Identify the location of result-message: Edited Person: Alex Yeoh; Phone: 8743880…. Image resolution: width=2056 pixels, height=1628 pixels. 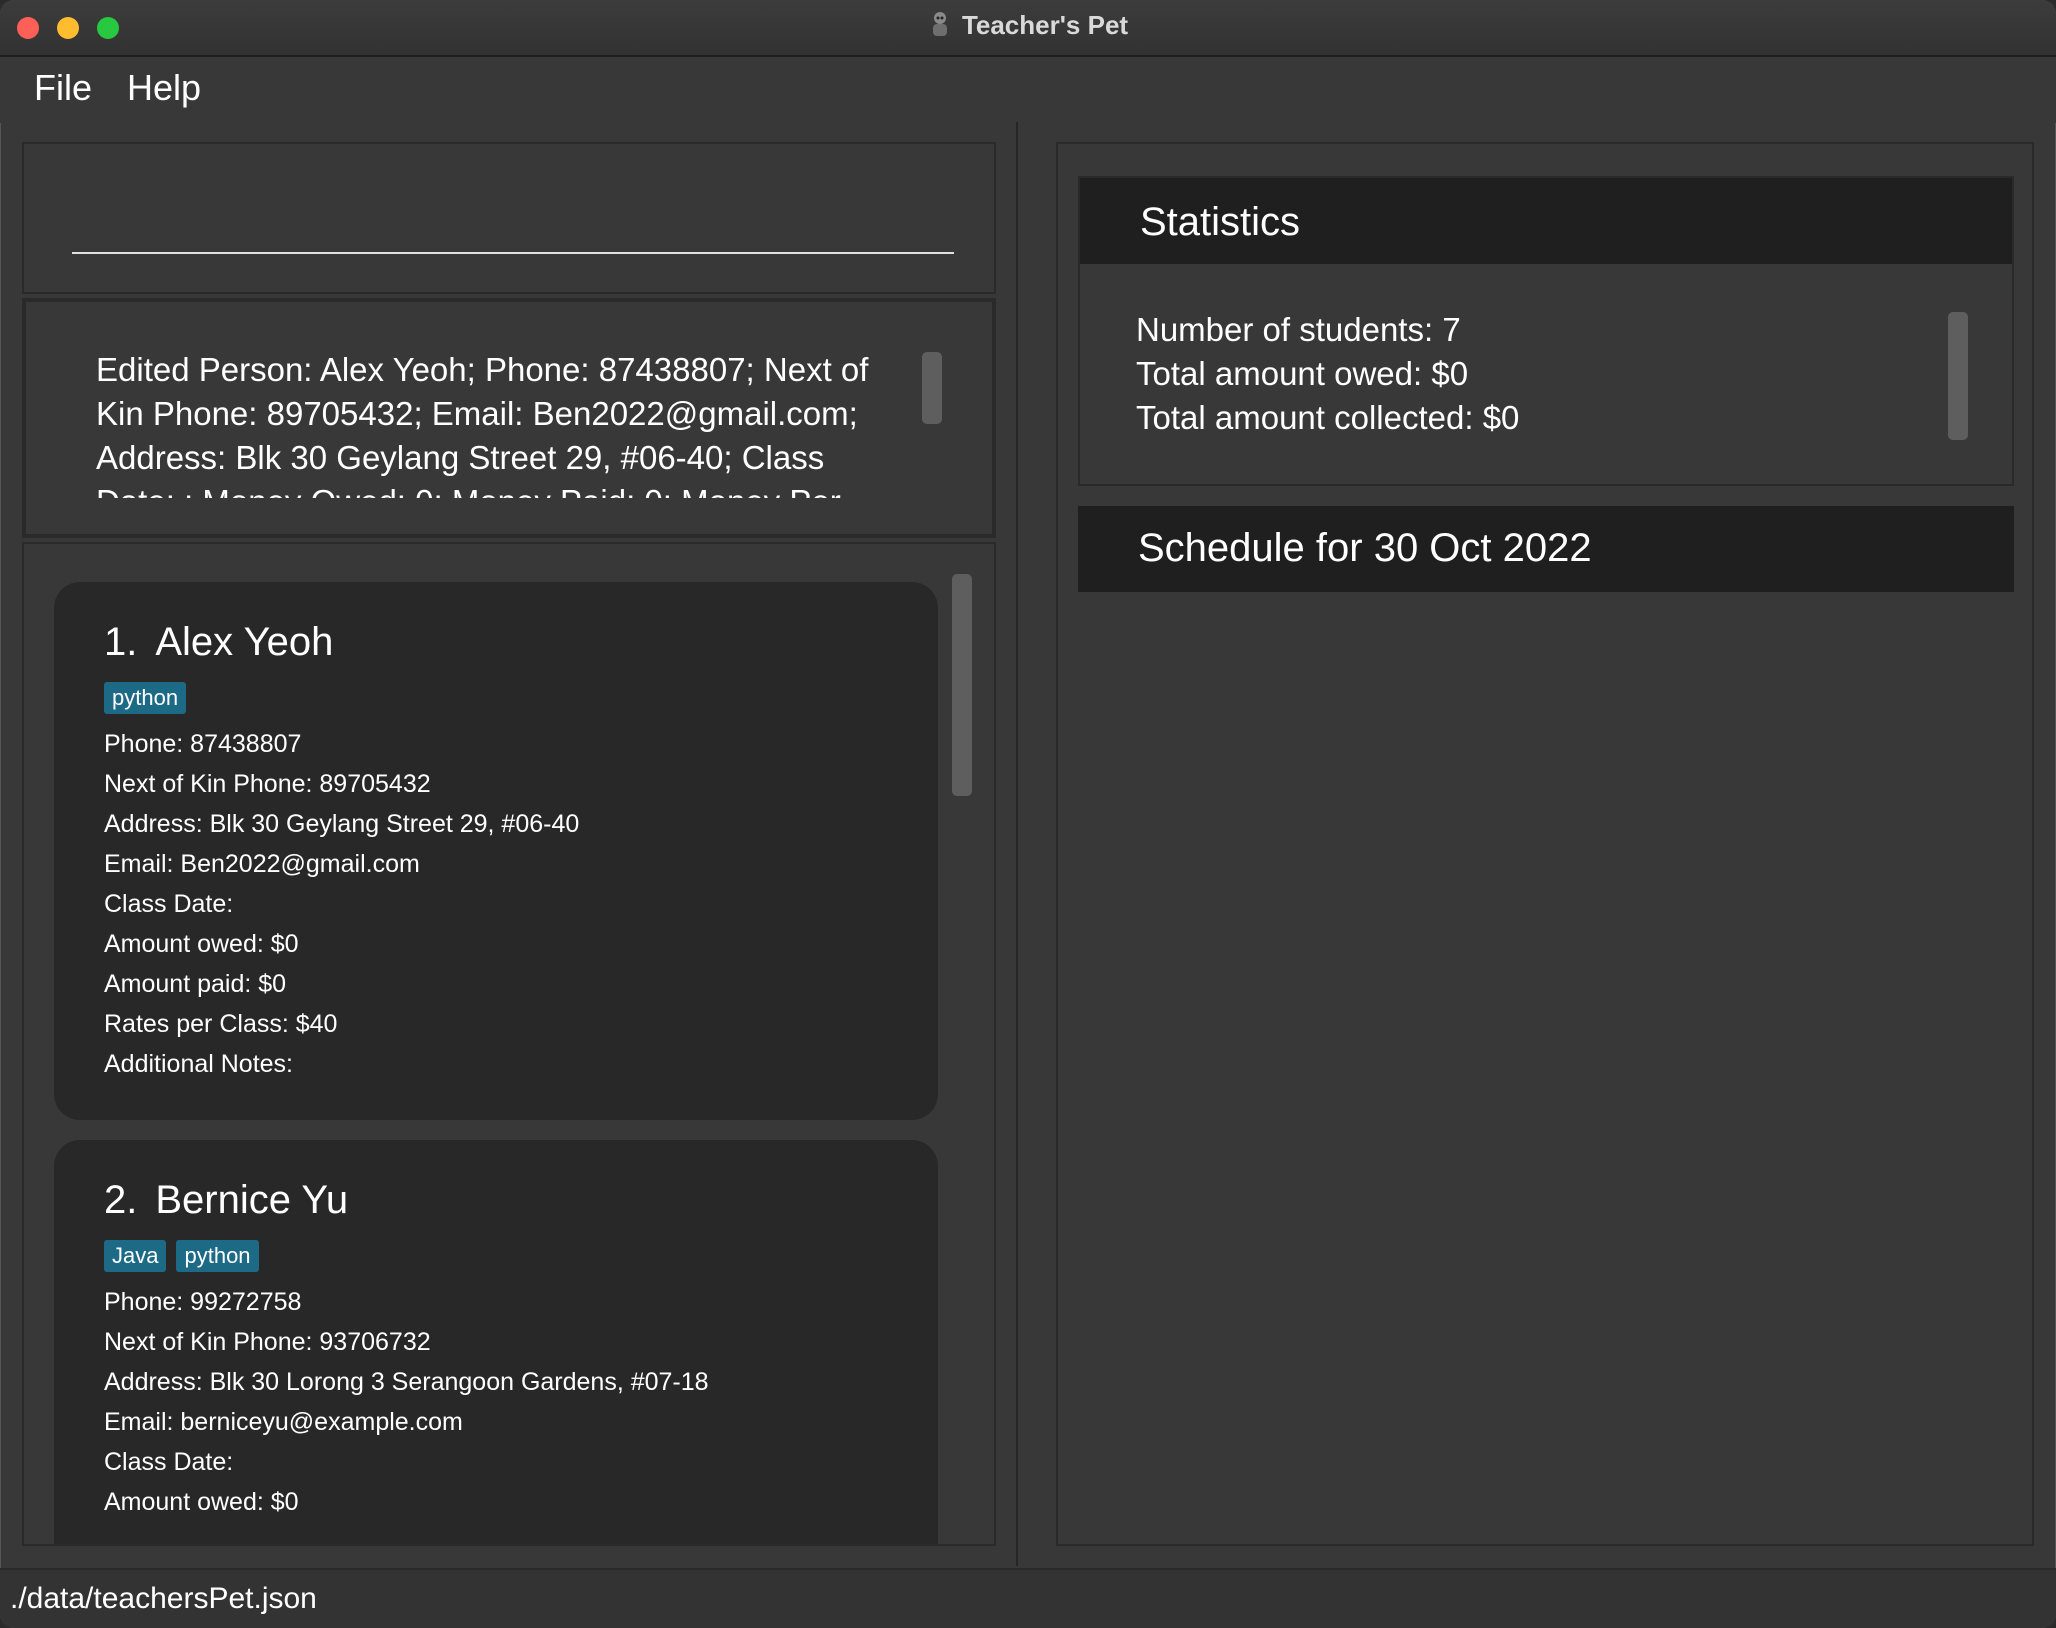
(482, 424).